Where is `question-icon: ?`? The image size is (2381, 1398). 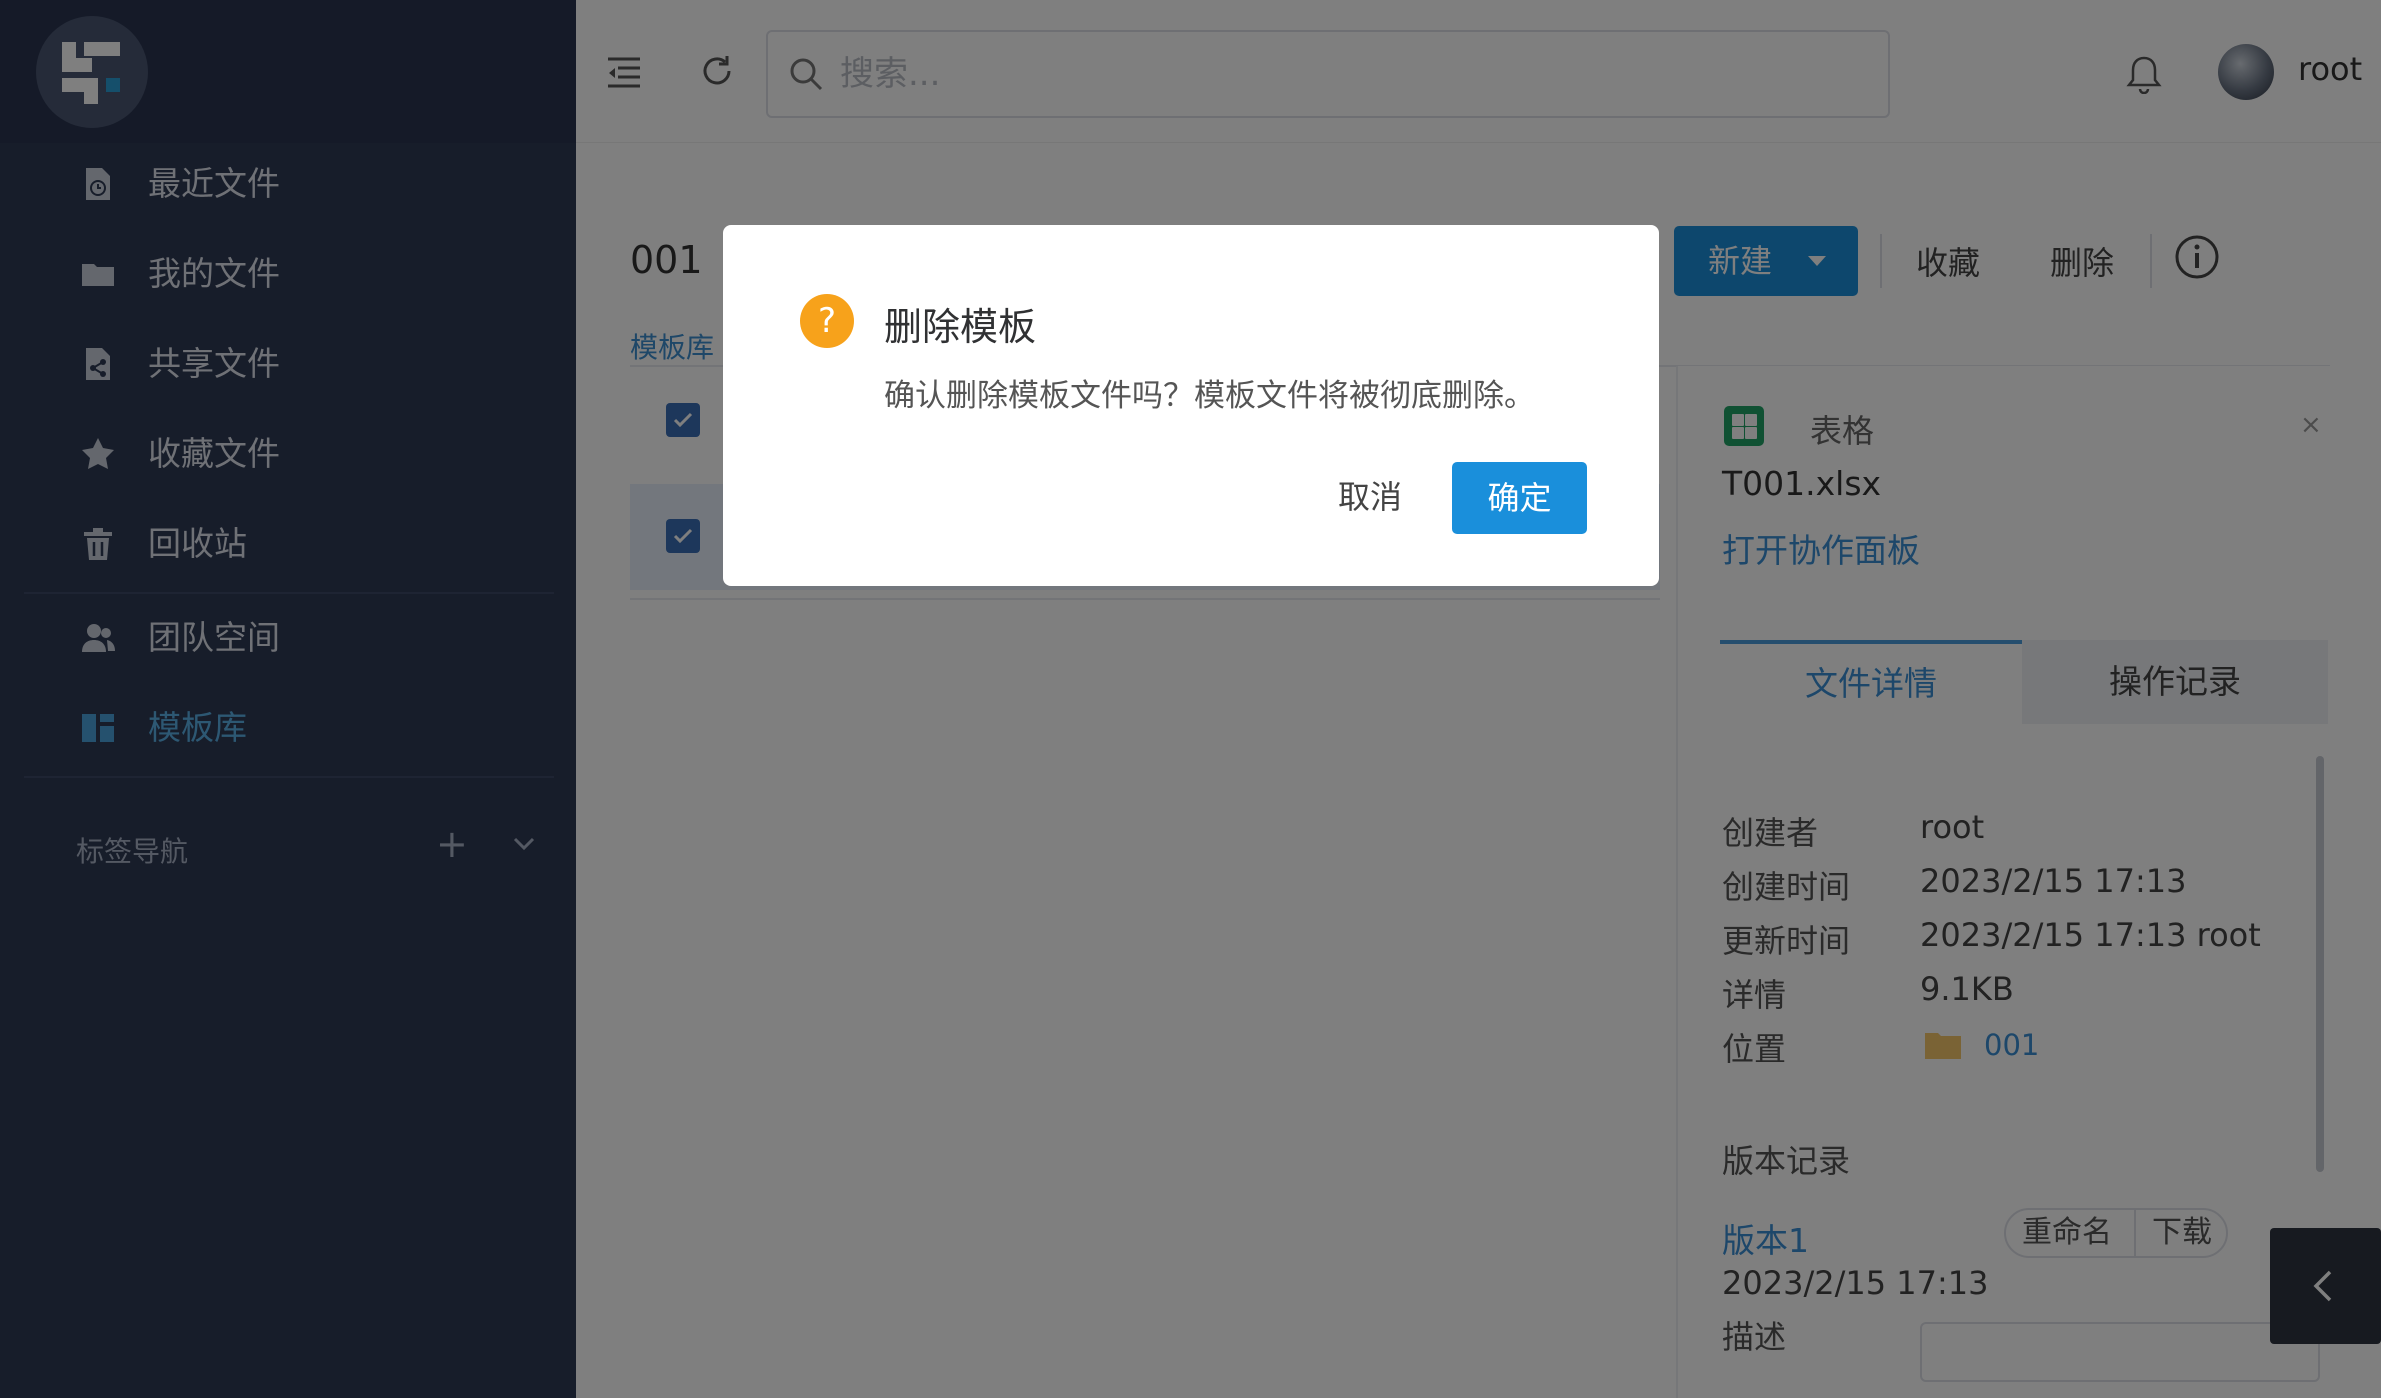
question-icon: ? is located at coordinates (827, 321).